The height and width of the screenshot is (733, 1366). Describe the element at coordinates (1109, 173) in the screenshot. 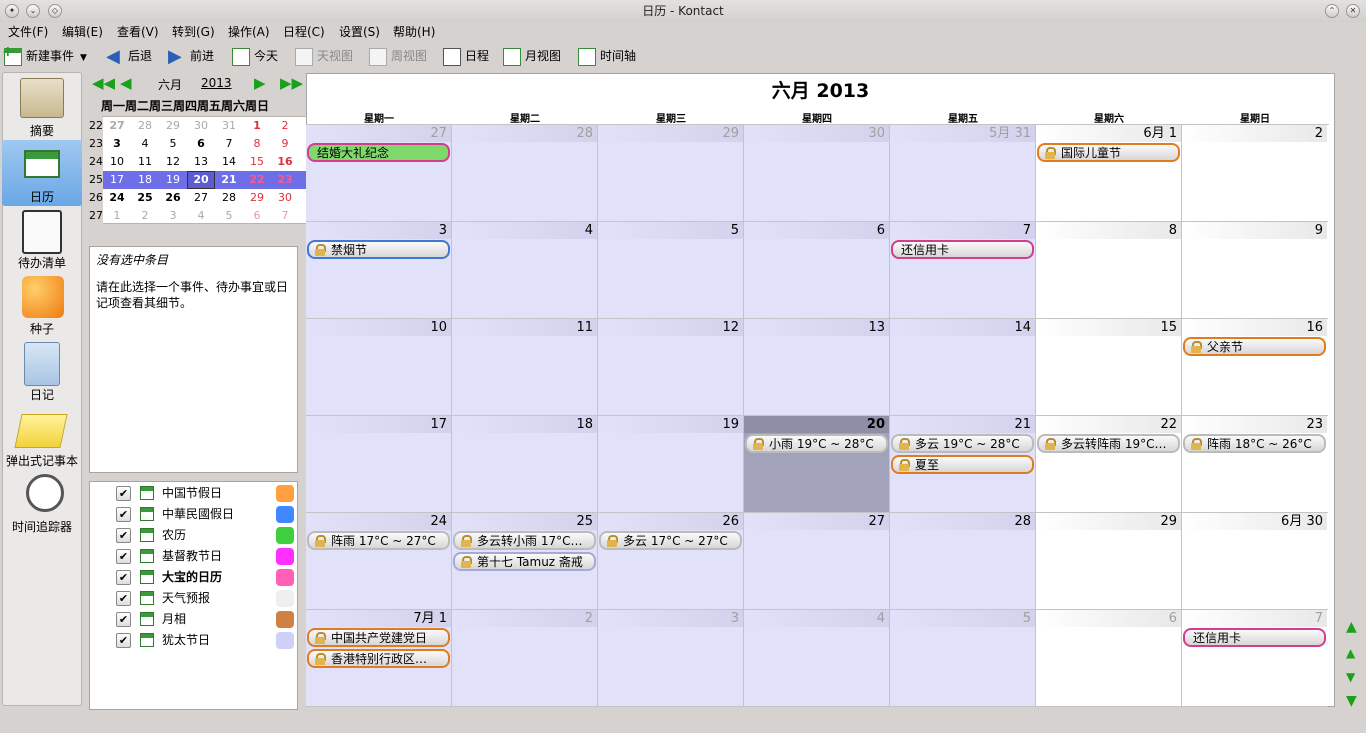

I see `day-cell: 6月 1` at that location.